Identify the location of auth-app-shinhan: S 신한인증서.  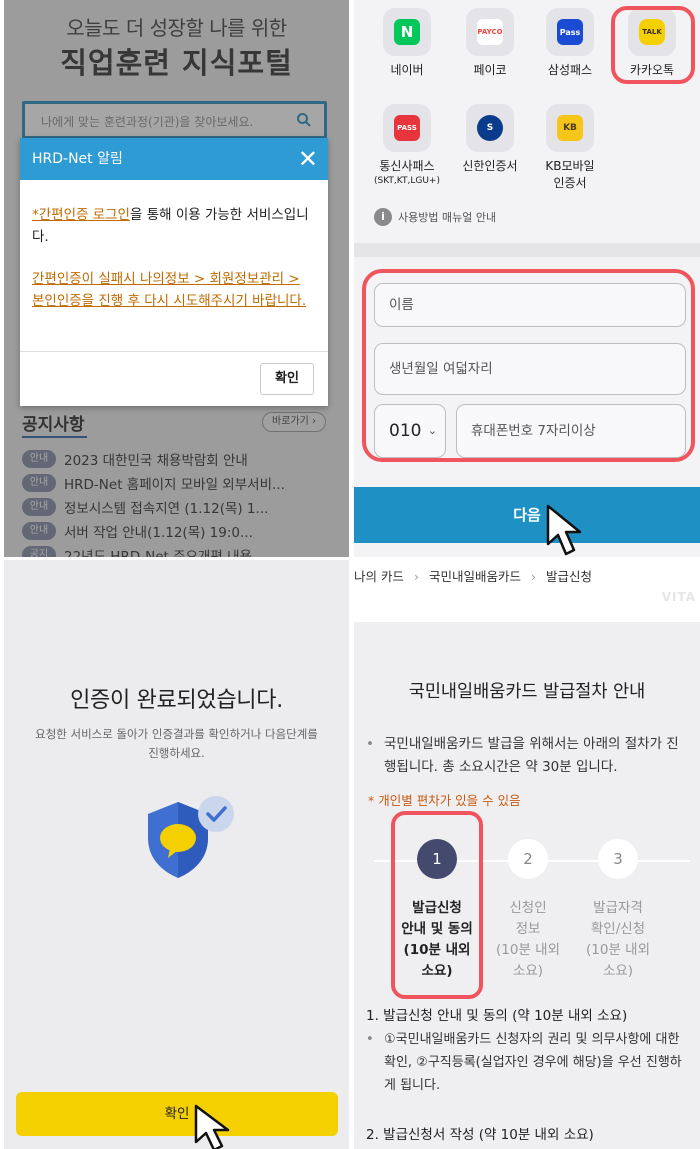
(490, 139).